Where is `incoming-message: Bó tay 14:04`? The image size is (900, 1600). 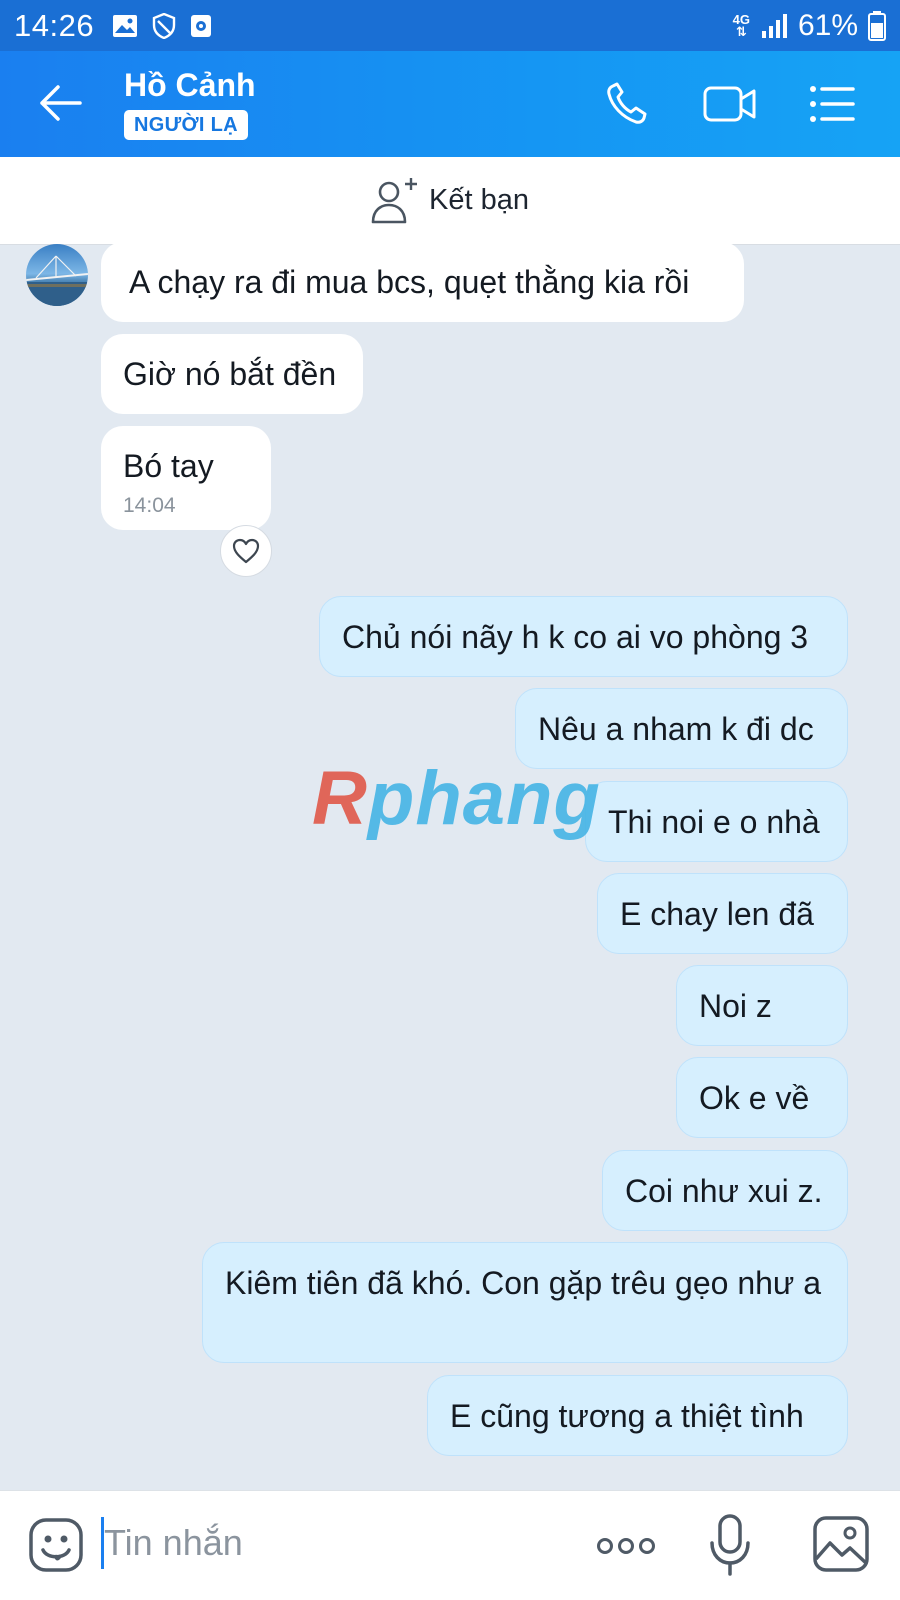
incoming-message: Bó tay 14:04 is located at coordinates (186, 478).